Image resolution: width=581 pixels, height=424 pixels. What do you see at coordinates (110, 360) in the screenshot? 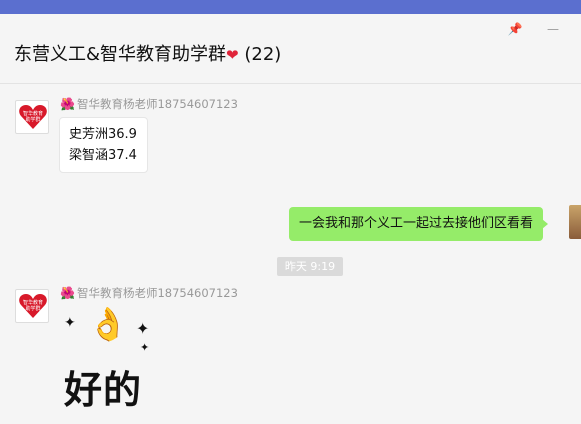
I see `sticker-message: ✦ 👌 ✦ ✦ 好的` at bounding box center [110, 360].